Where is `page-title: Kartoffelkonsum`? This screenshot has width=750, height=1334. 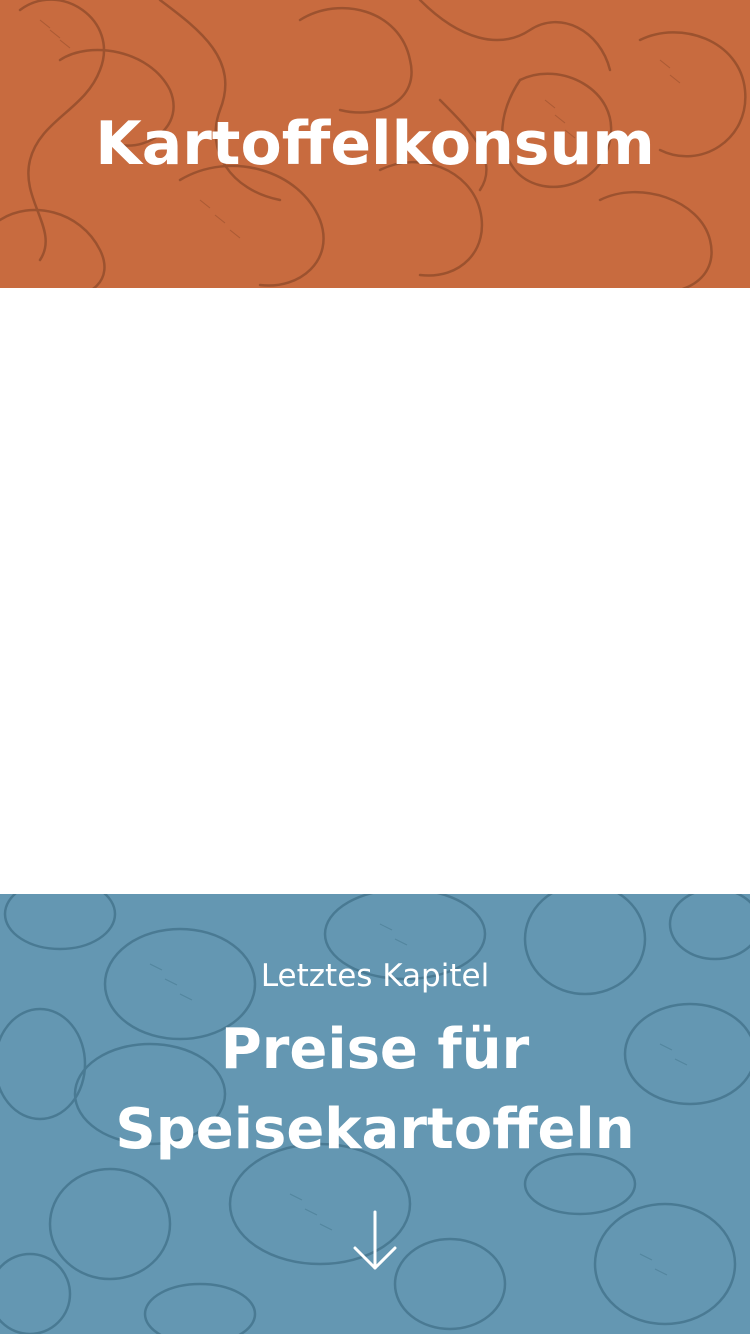 page-title: Kartoffelkonsum is located at coordinates (375, 144).